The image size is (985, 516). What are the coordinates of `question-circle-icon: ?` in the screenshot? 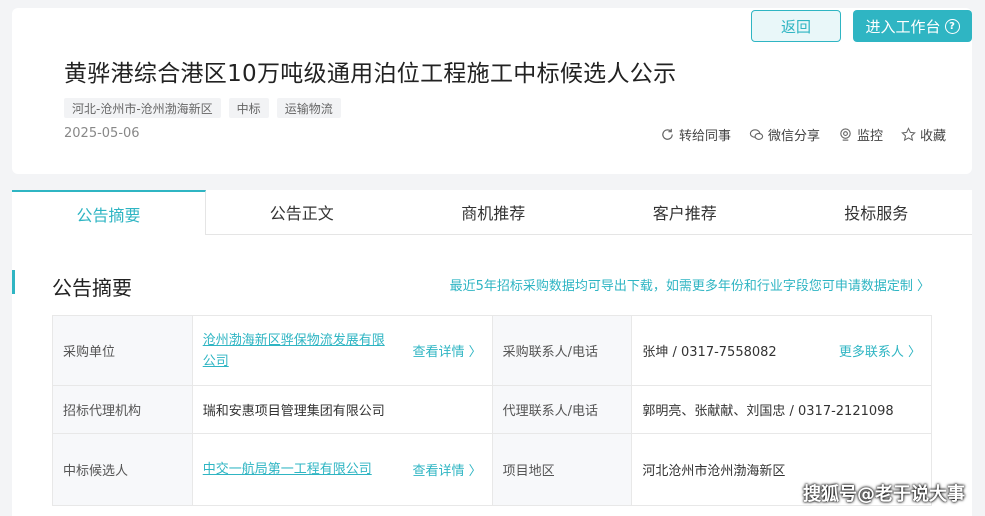 It's located at (952, 26).